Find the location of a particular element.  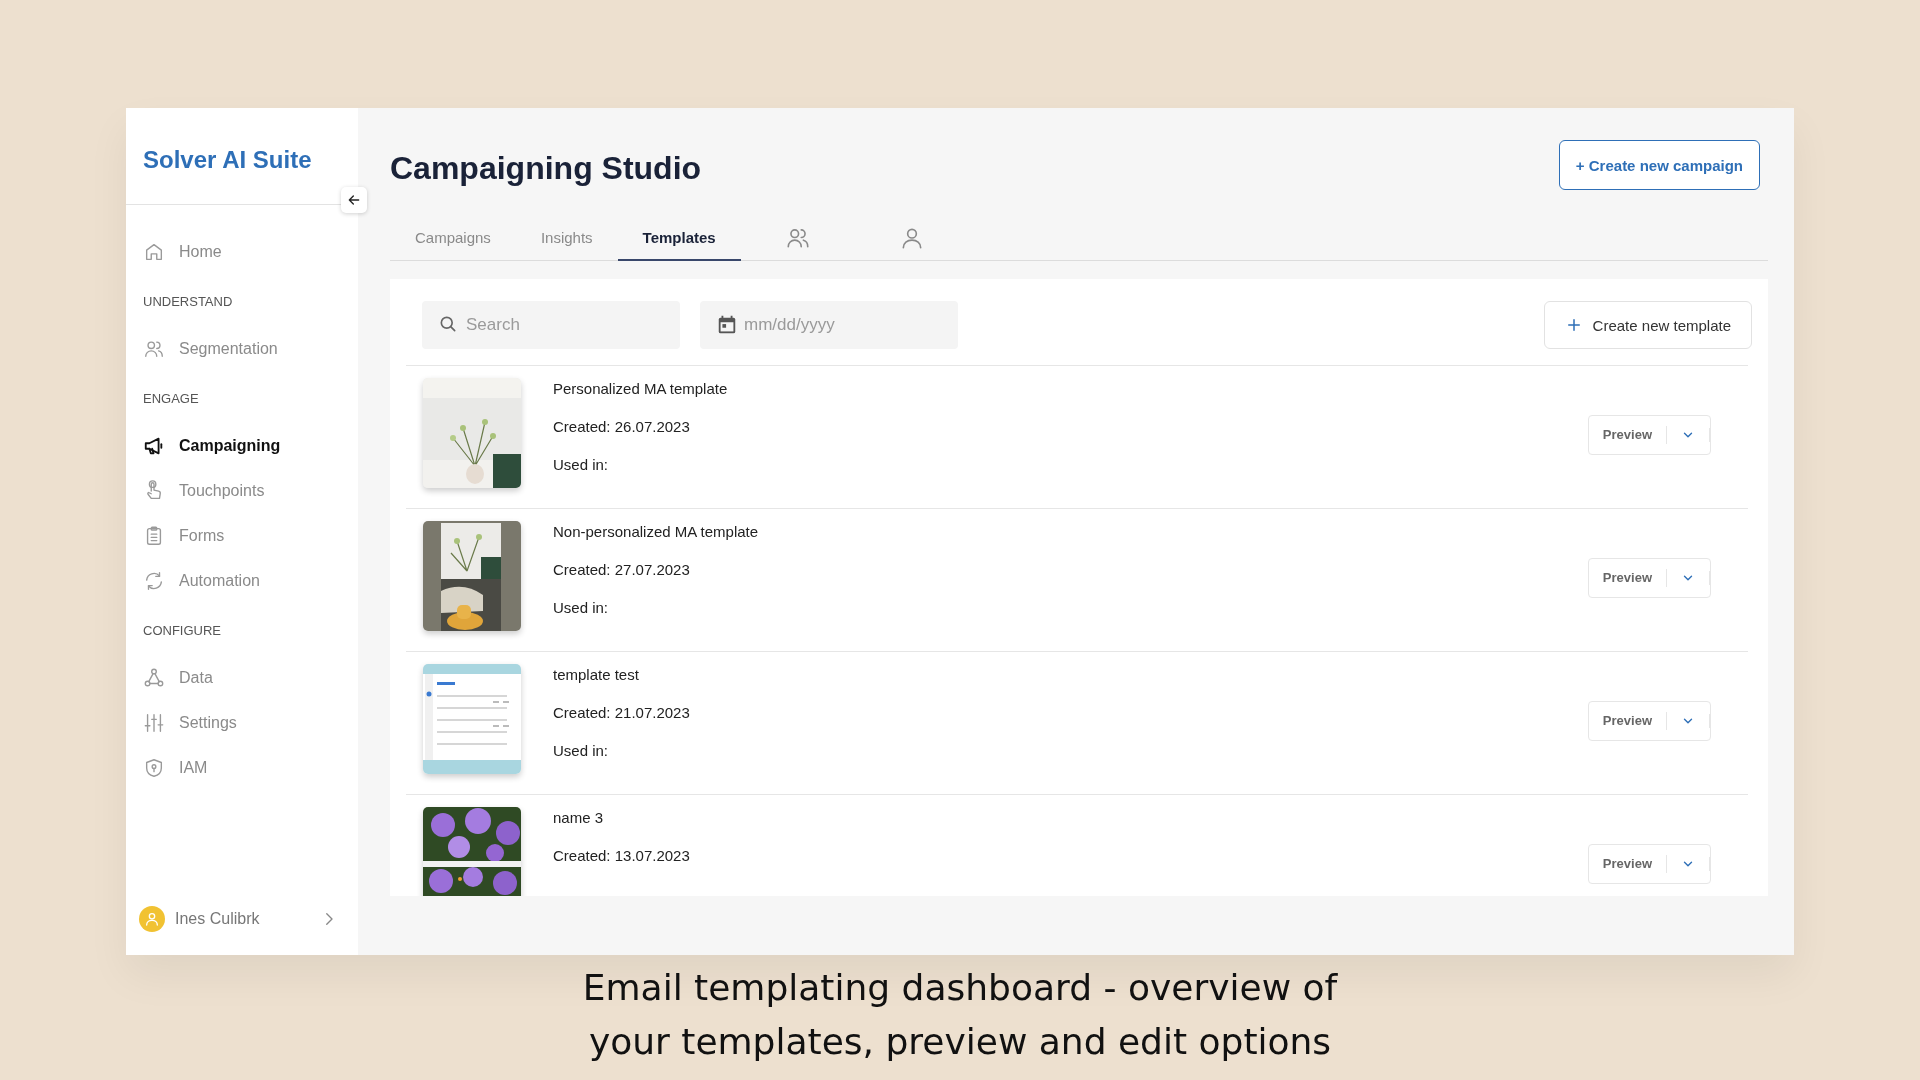

shield-icon is located at coordinates (154, 767).